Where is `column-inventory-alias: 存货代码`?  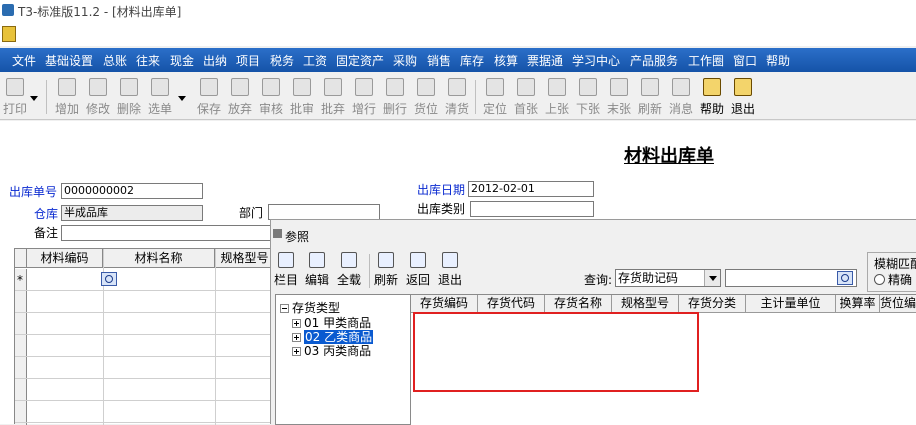 column-inventory-alias: 存货代码 is located at coordinates (511, 304).